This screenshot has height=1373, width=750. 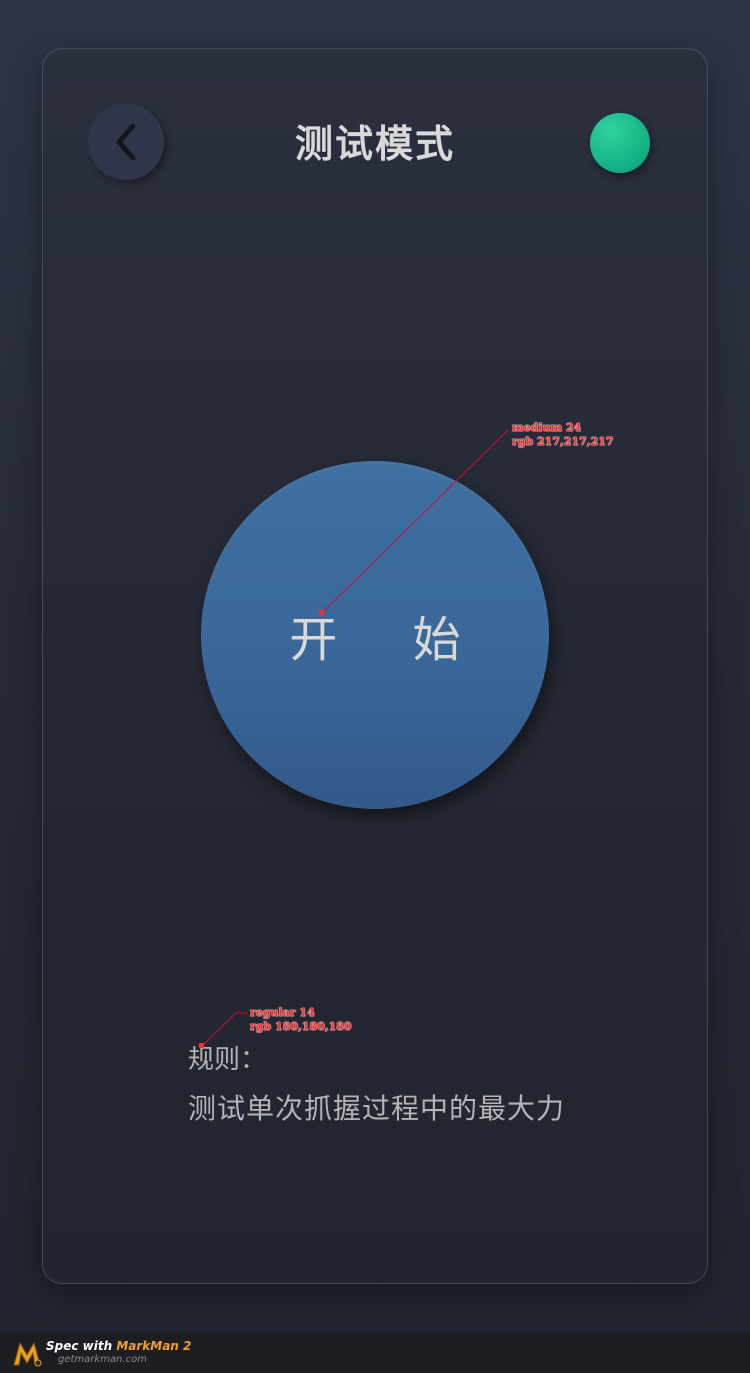 I want to click on start-button-label: 开 始, so click(x=390, y=640).